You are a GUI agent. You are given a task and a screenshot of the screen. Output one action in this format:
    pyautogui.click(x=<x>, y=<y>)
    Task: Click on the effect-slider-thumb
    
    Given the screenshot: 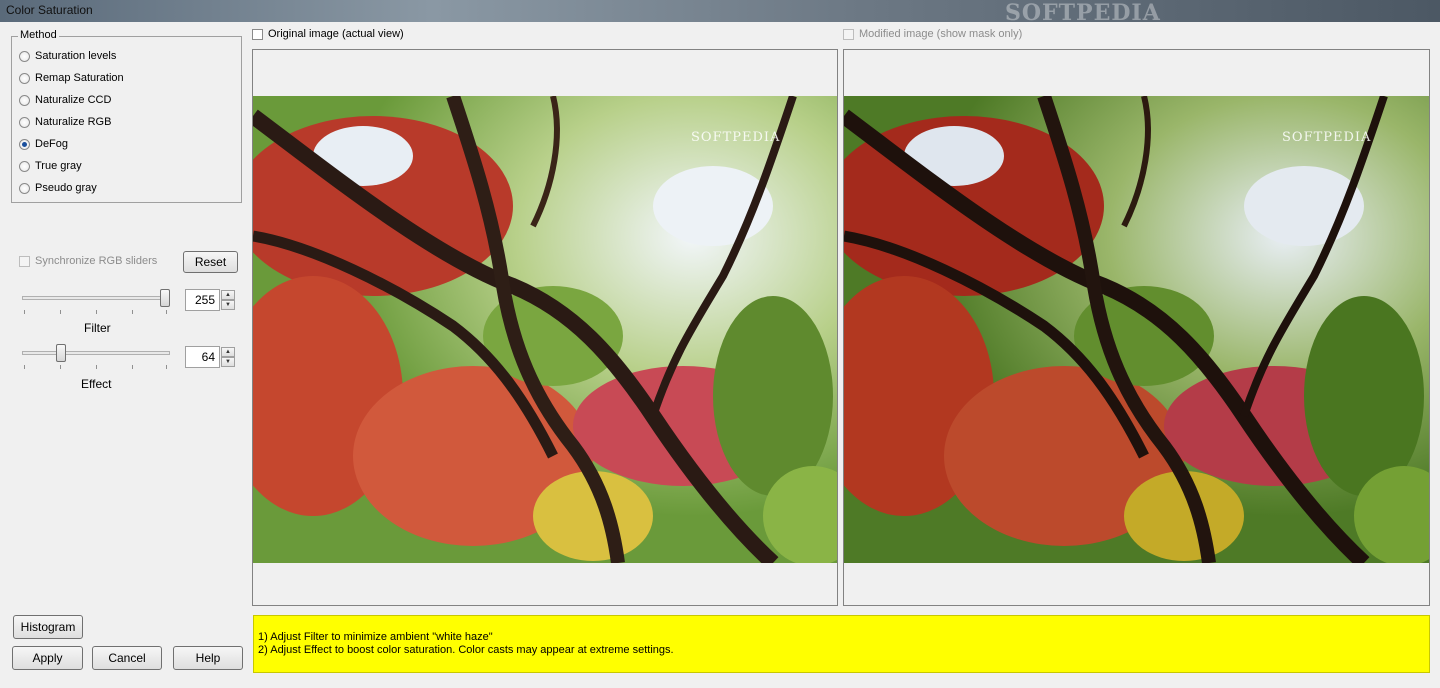 What is the action you would take?
    pyautogui.click(x=61, y=353)
    